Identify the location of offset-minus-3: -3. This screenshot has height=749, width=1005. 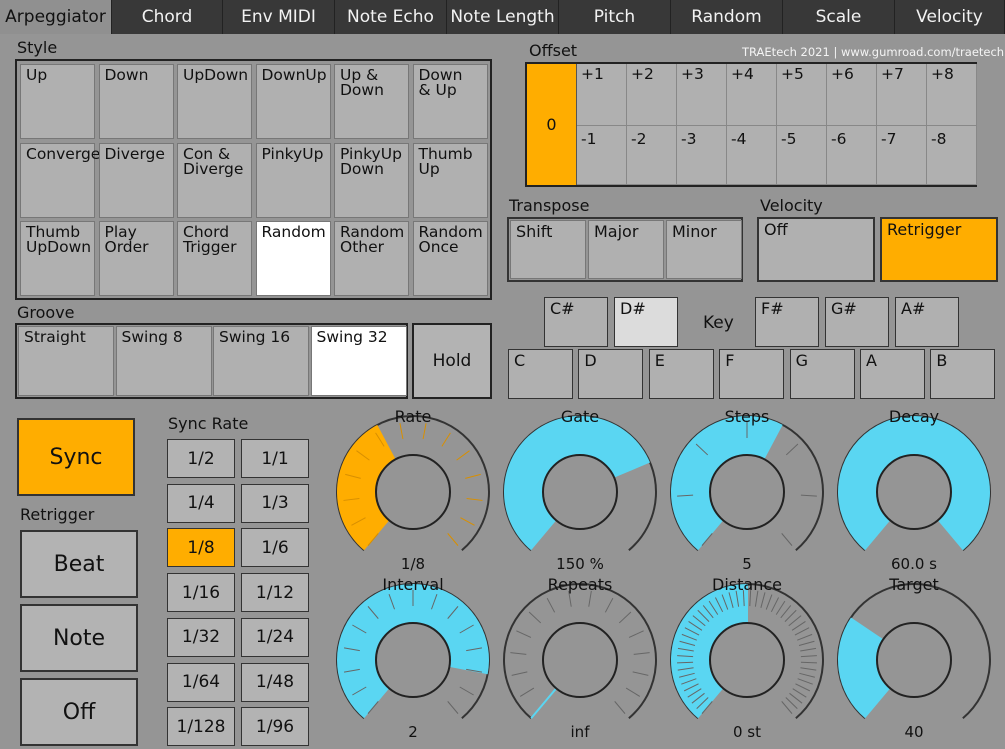
(702, 155).